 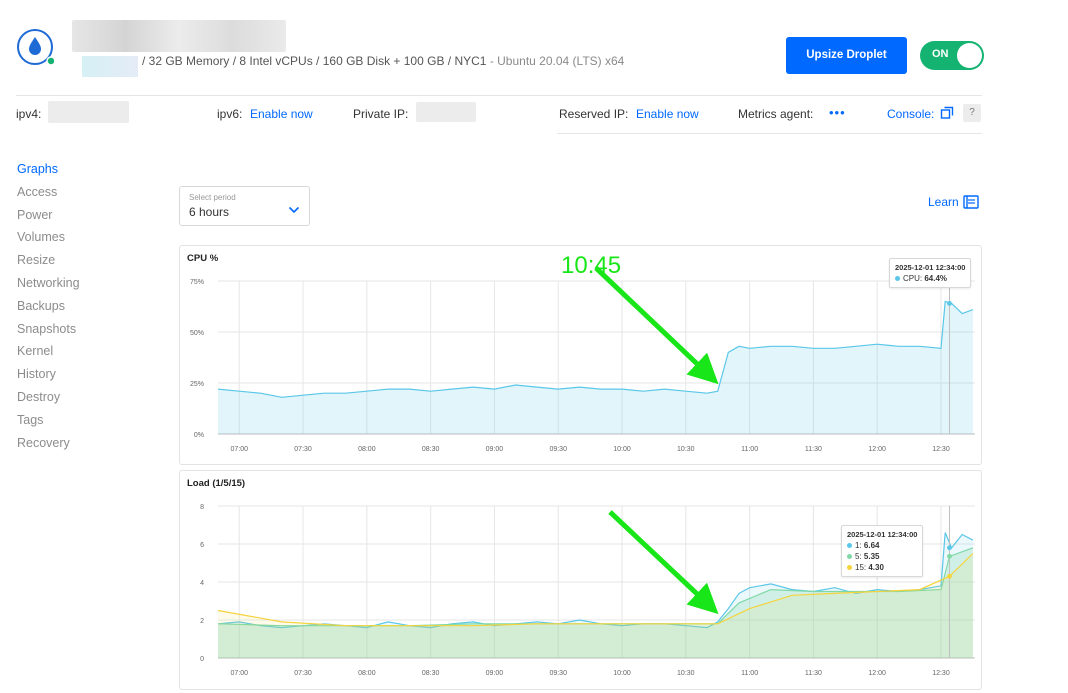 What do you see at coordinates (30, 420) in the screenshot?
I see `sidebar-item-tags: Tags` at bounding box center [30, 420].